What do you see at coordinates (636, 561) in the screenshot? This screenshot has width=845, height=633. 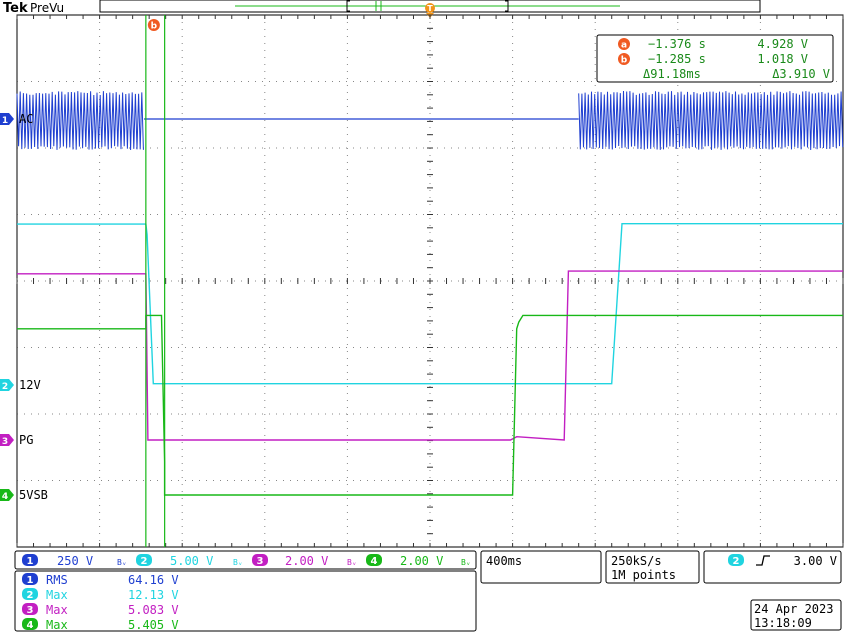 I see `sample-rate: 250kS/s` at bounding box center [636, 561].